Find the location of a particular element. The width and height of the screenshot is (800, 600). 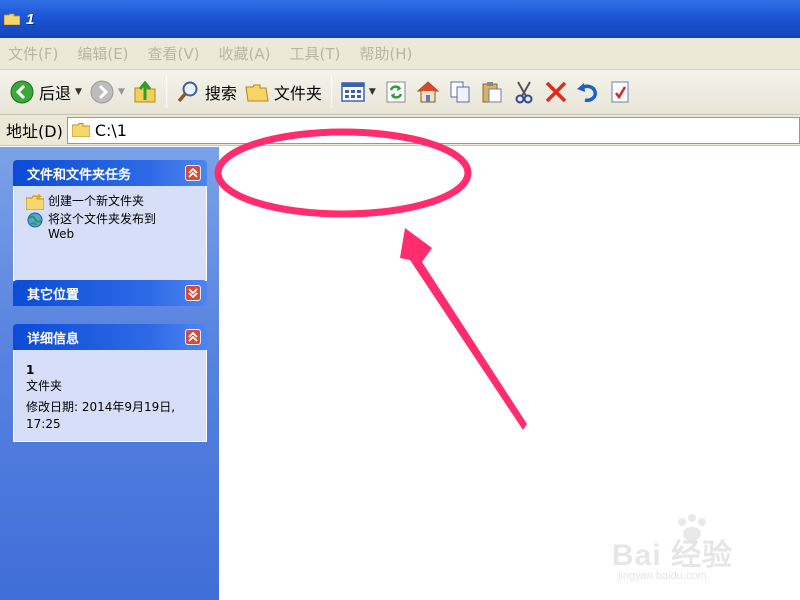

scissors-icon is located at coordinates (524, 92).